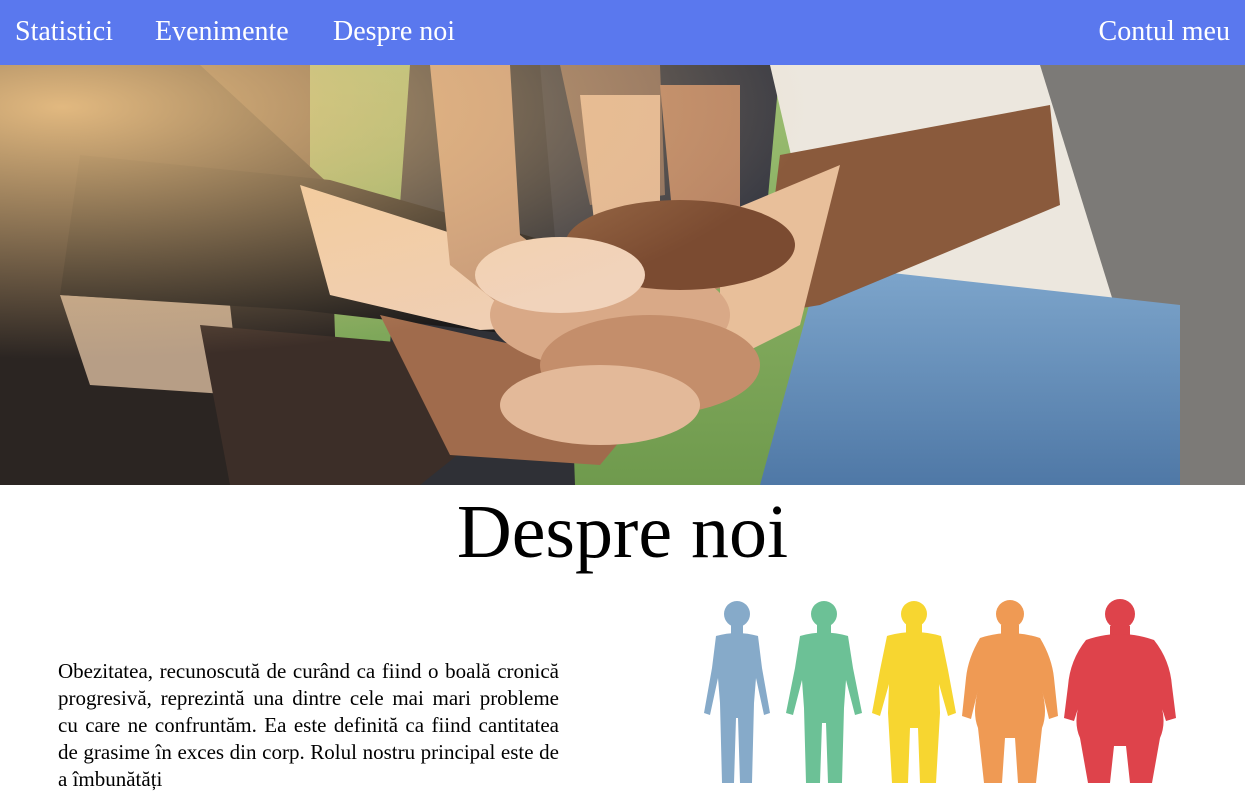 This screenshot has width=1245, height=793. What do you see at coordinates (1164, 32) in the screenshot?
I see `nav-link-contul-meu: Contul meu` at bounding box center [1164, 32].